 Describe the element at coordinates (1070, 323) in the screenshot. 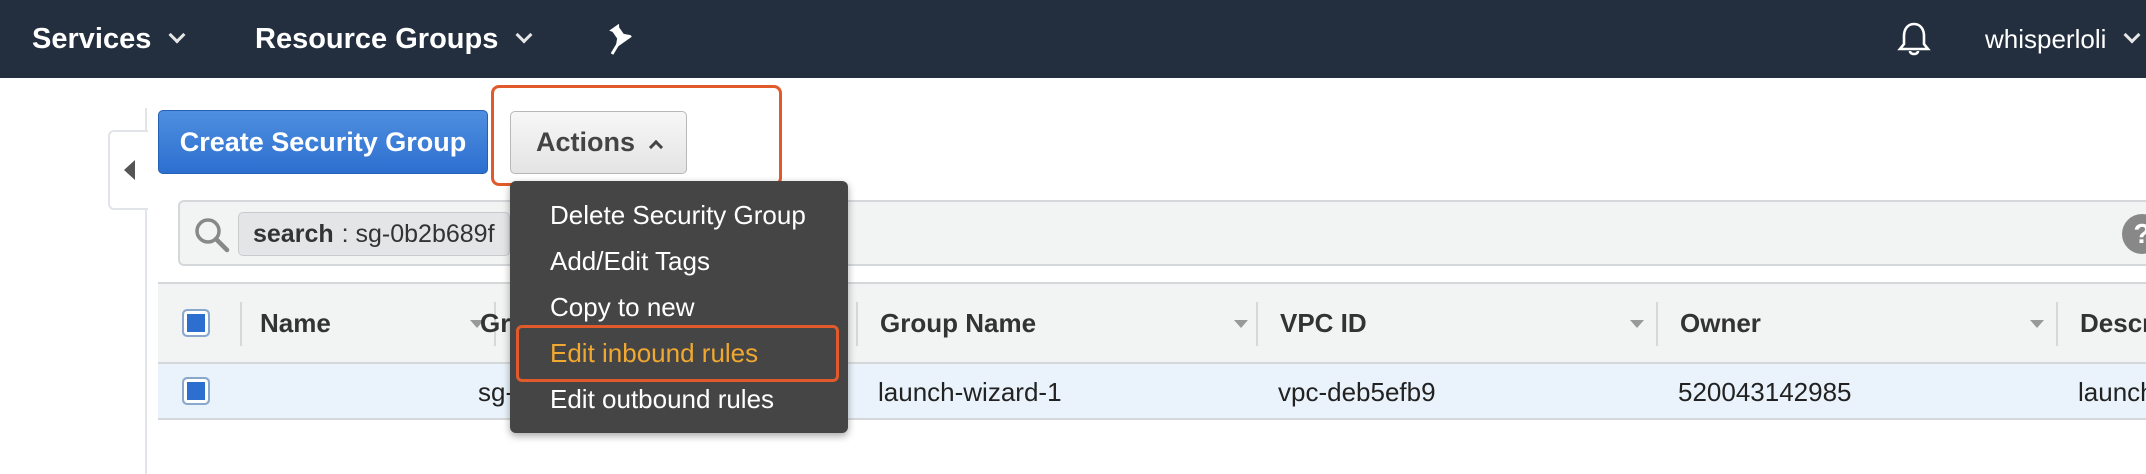

I see `column-header-group-name: Group Name` at that location.